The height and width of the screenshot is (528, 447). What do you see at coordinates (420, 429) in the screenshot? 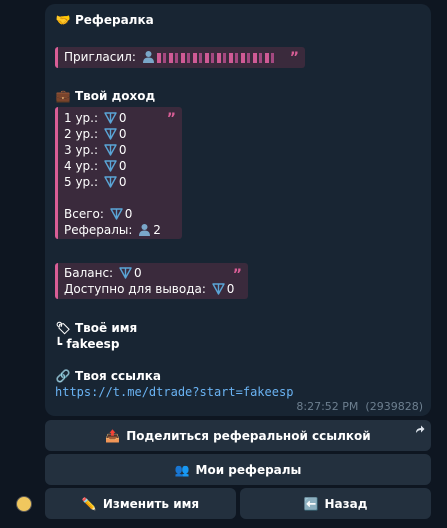
I see `share-arrow-icon` at bounding box center [420, 429].